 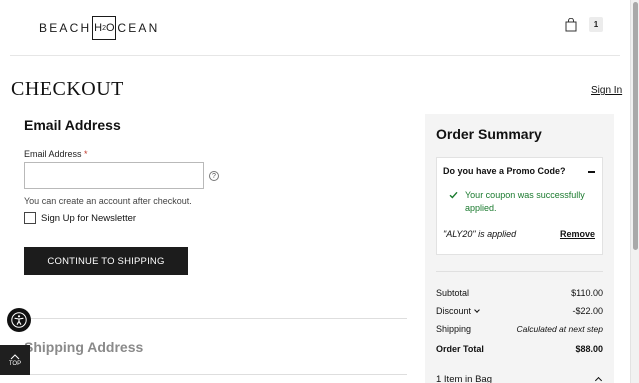 I want to click on back-to-top-button: TOP, so click(x=15, y=360).